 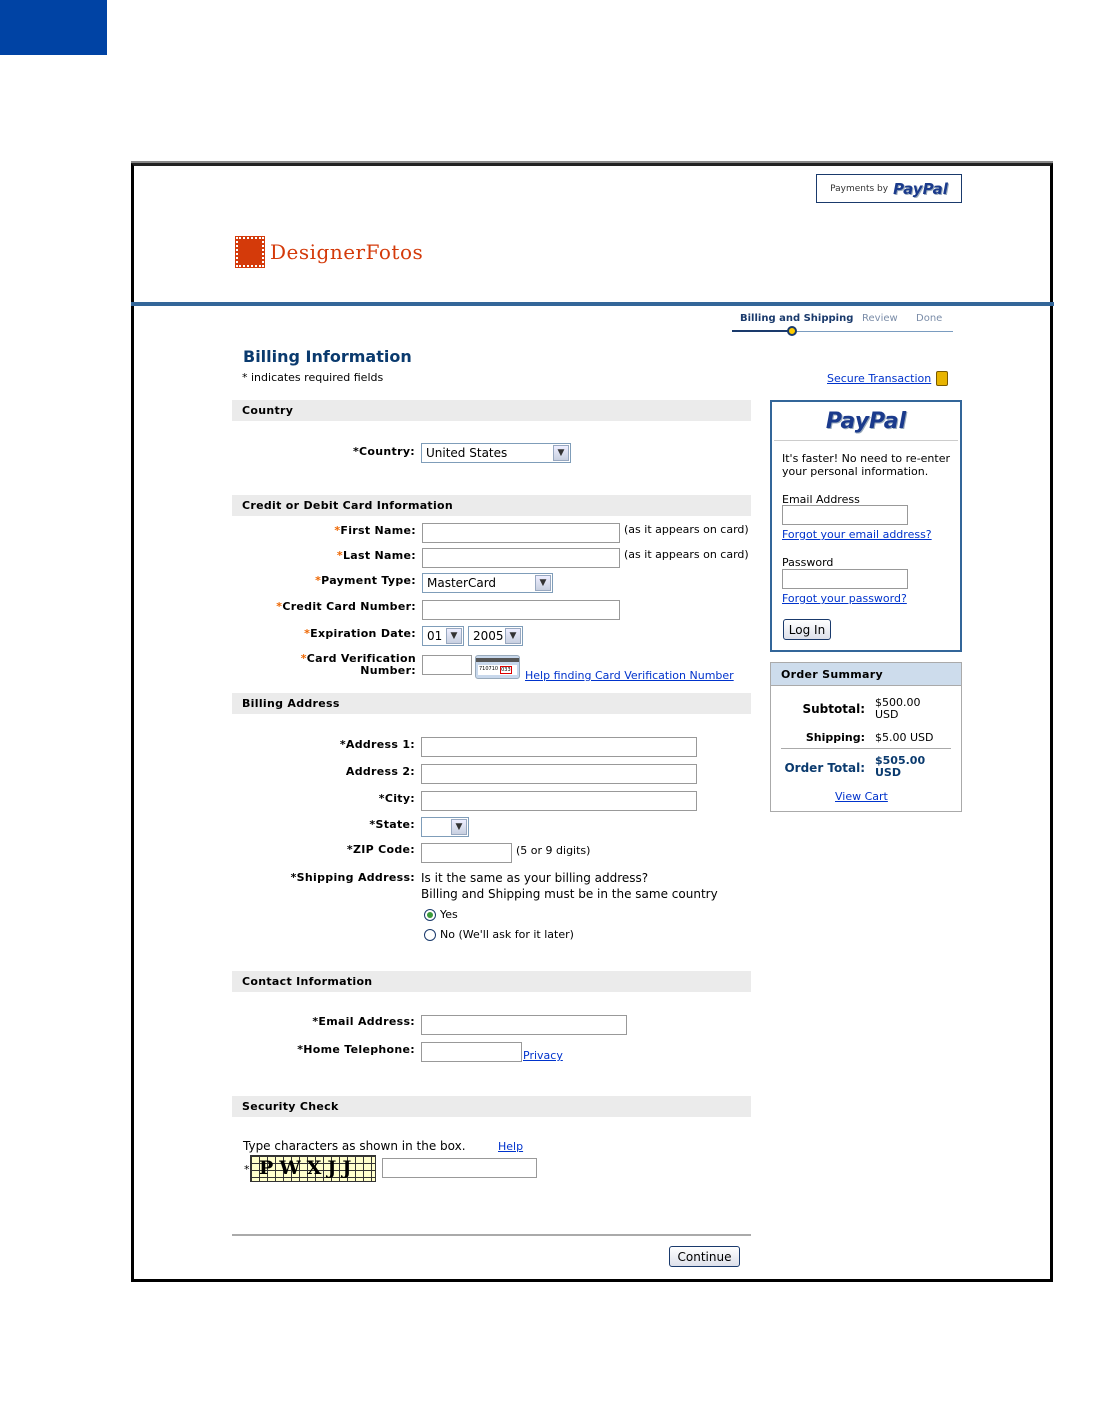 What do you see at coordinates (320, 798) in the screenshot?
I see `city-label: *City:` at bounding box center [320, 798].